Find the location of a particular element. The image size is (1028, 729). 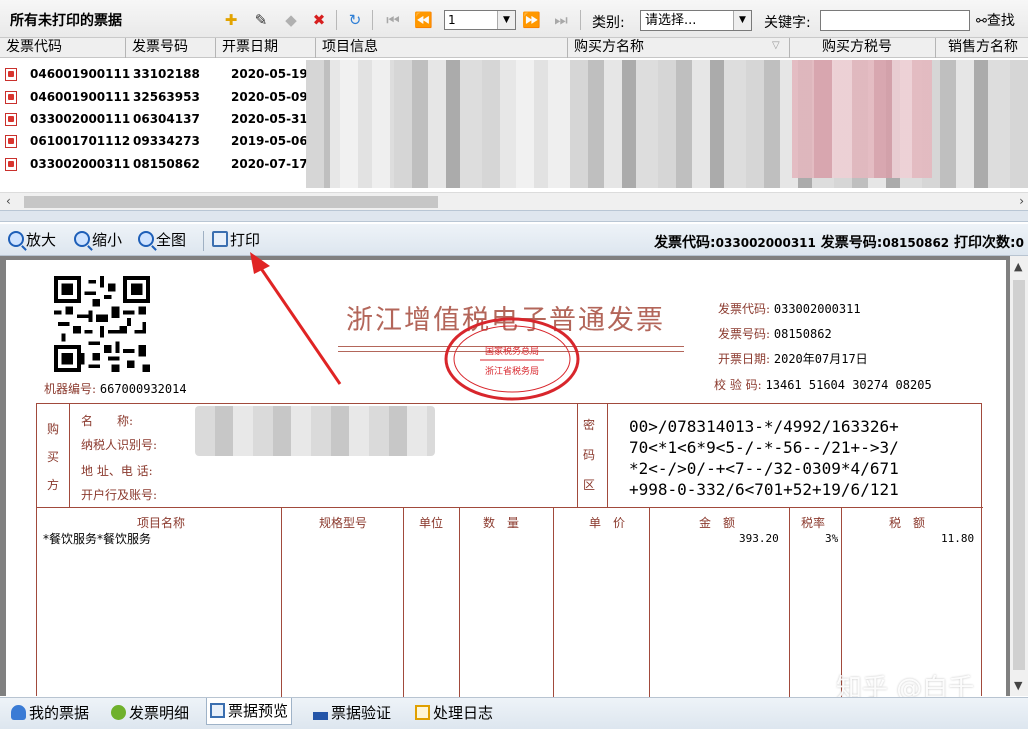

edit-icon: ✎ is located at coordinates (261, 20).